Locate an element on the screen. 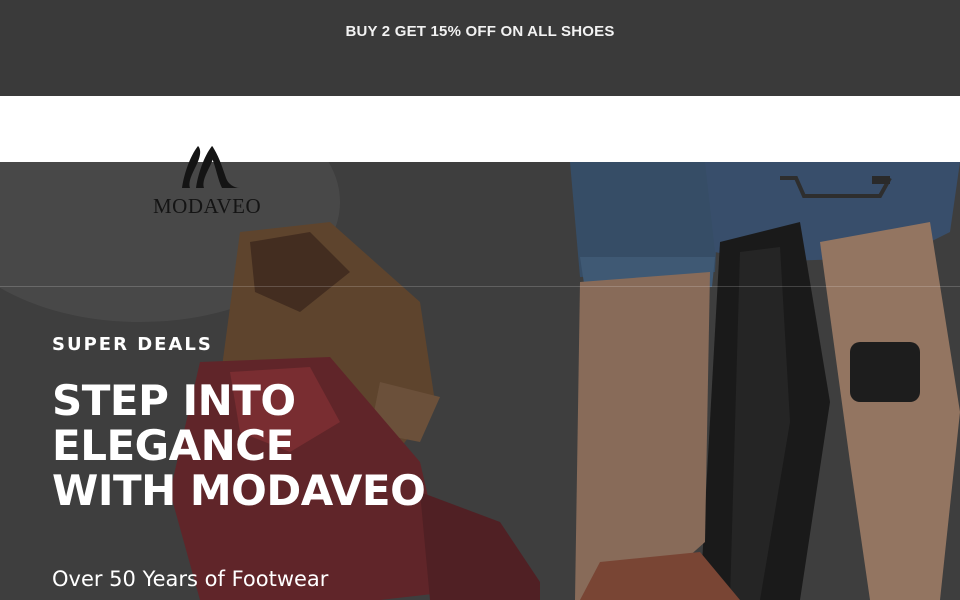  brand-name: MODAVEO is located at coordinates (207, 206).